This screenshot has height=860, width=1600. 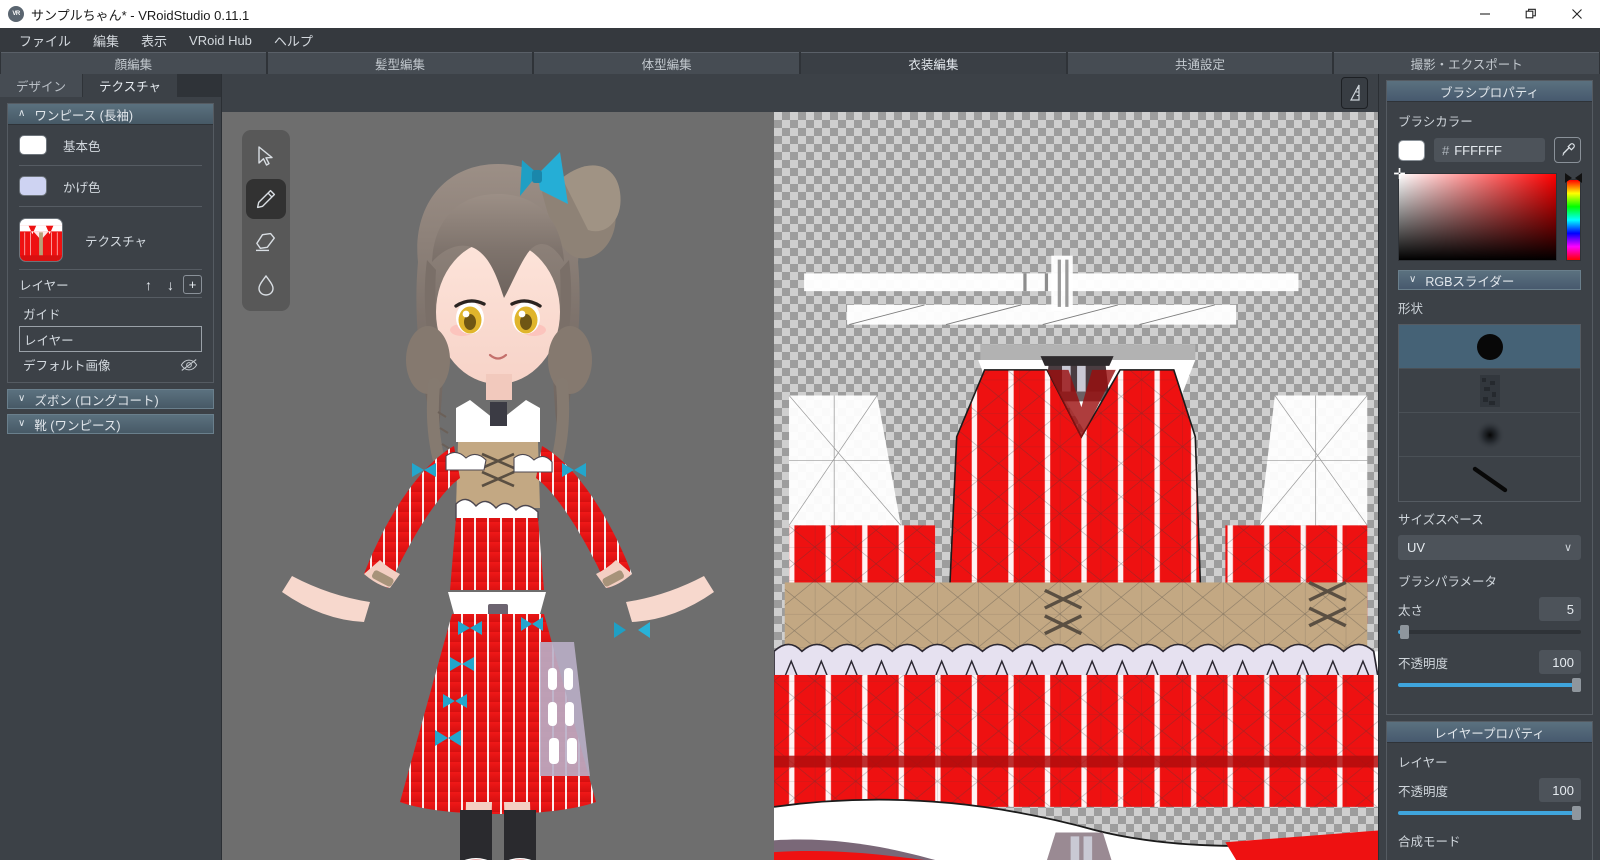 I want to click on layer-property-body: レイヤー 不透明度 100 合成モード, so click(x=1489, y=801).